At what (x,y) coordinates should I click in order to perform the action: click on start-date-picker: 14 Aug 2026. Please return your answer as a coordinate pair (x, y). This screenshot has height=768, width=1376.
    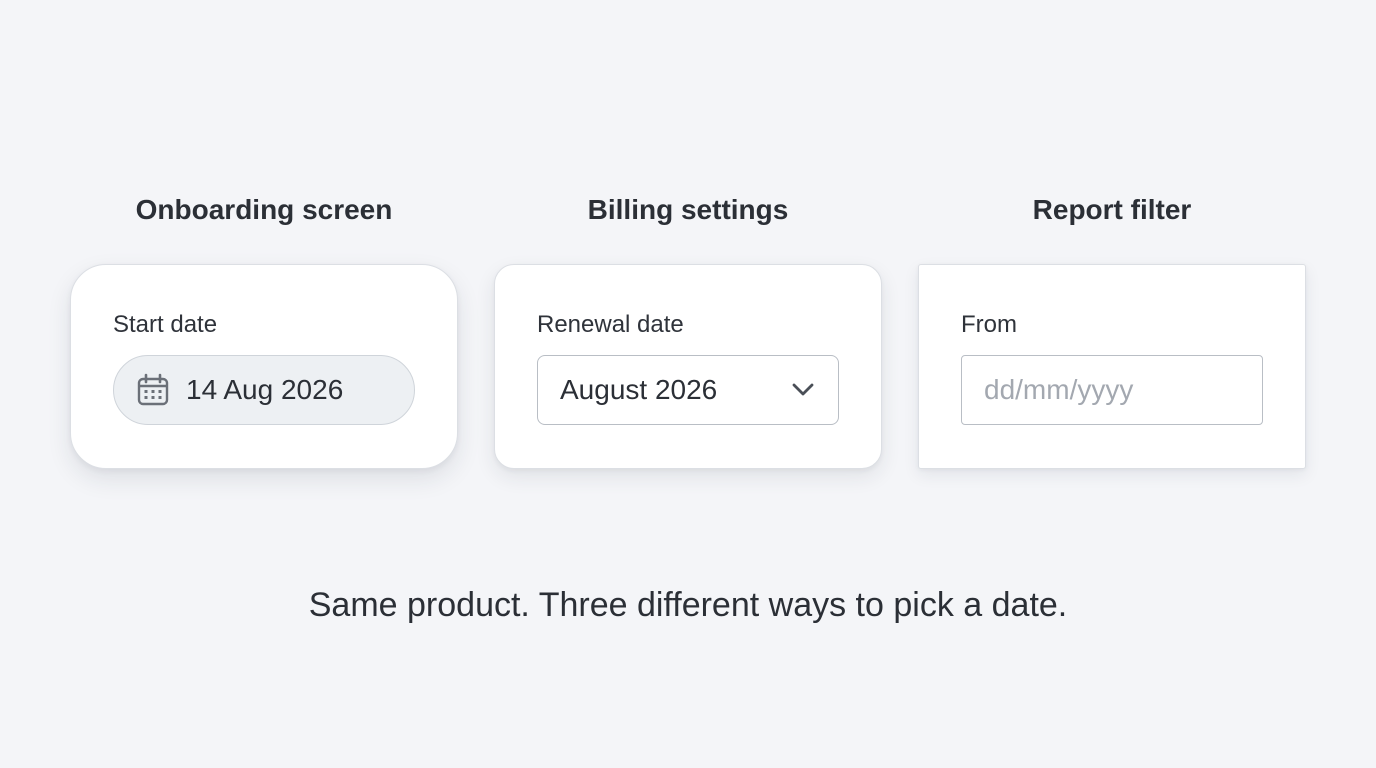
    Looking at the image, I should click on (264, 390).